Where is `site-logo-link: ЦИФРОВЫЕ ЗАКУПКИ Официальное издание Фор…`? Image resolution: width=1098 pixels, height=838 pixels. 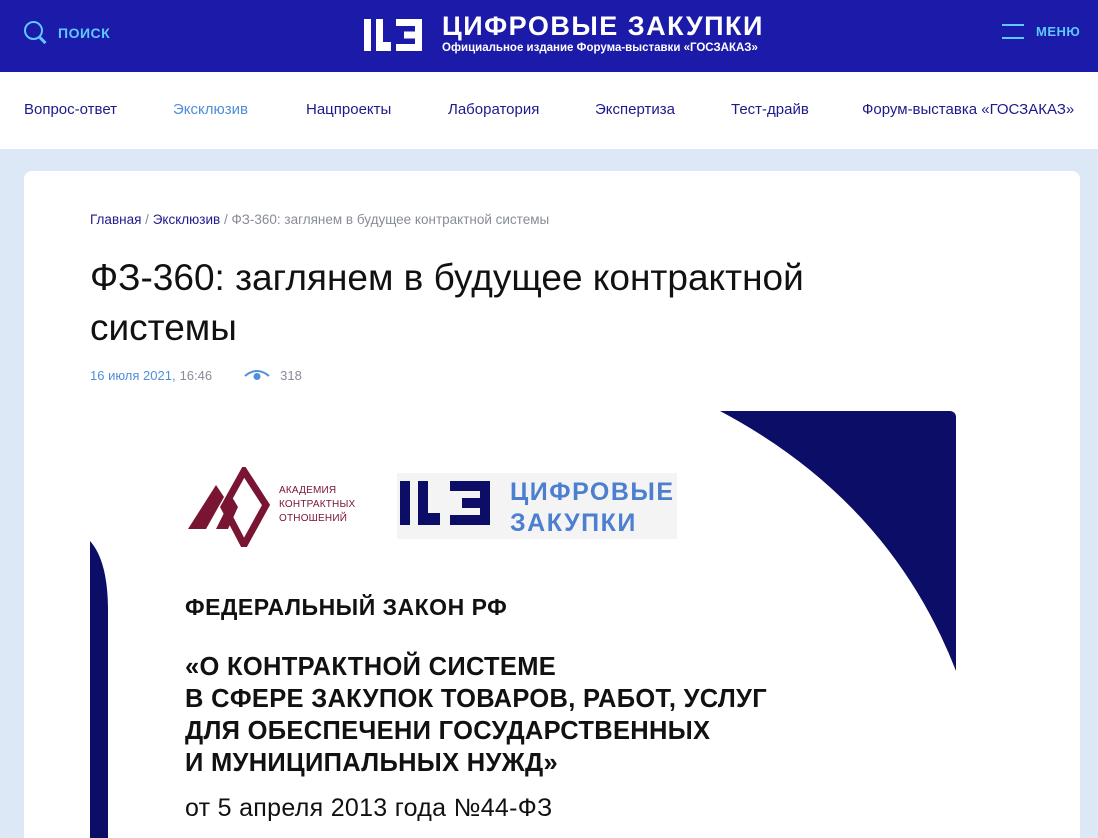
site-logo-link: ЦИФРОВЫЕ ЗАКУПКИ Официальное издание Фор… is located at coordinates (564, 34).